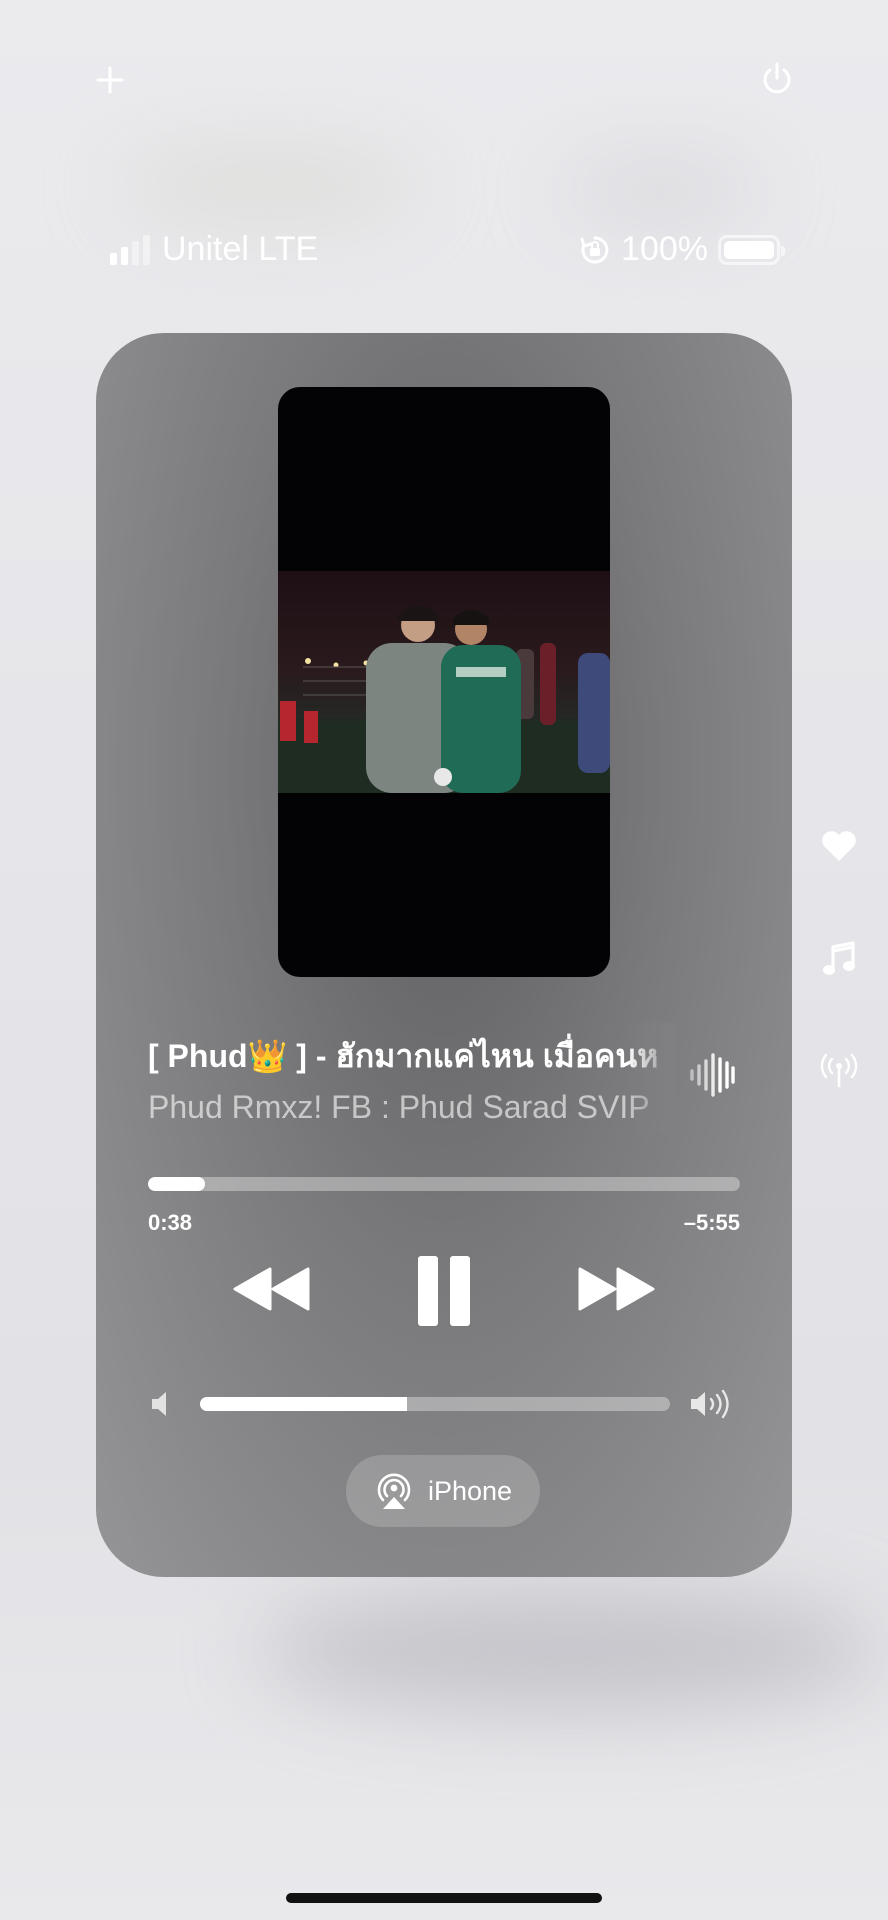 The height and width of the screenshot is (1920, 888). Describe the element at coordinates (660, 190) in the screenshot. I see `background-blur-right` at that location.